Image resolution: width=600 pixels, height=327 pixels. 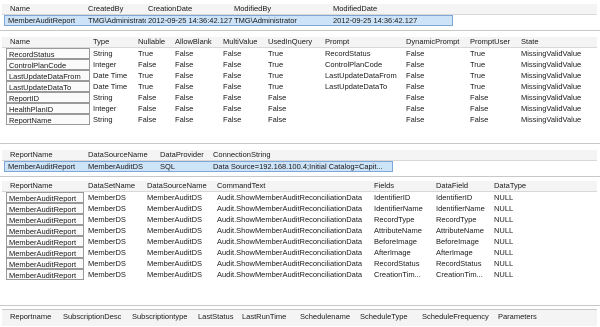 What do you see at coordinates (156, 97) in the screenshot?
I see `table-cell-nullable: False` at bounding box center [156, 97].